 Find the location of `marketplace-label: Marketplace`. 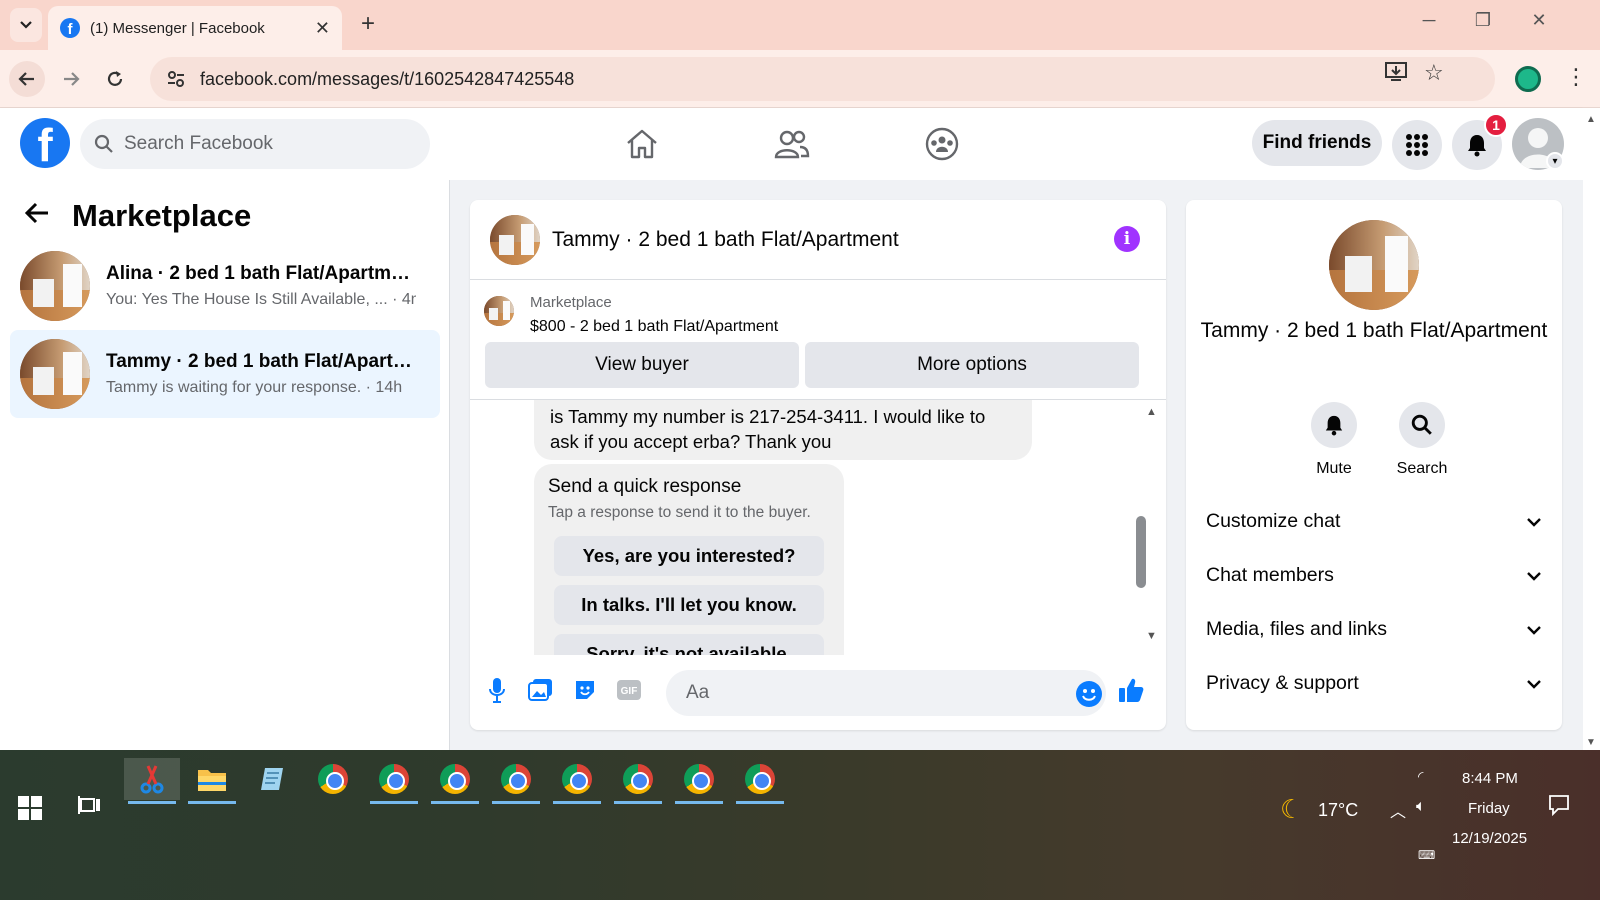

marketplace-label: Marketplace is located at coordinates (571, 302).